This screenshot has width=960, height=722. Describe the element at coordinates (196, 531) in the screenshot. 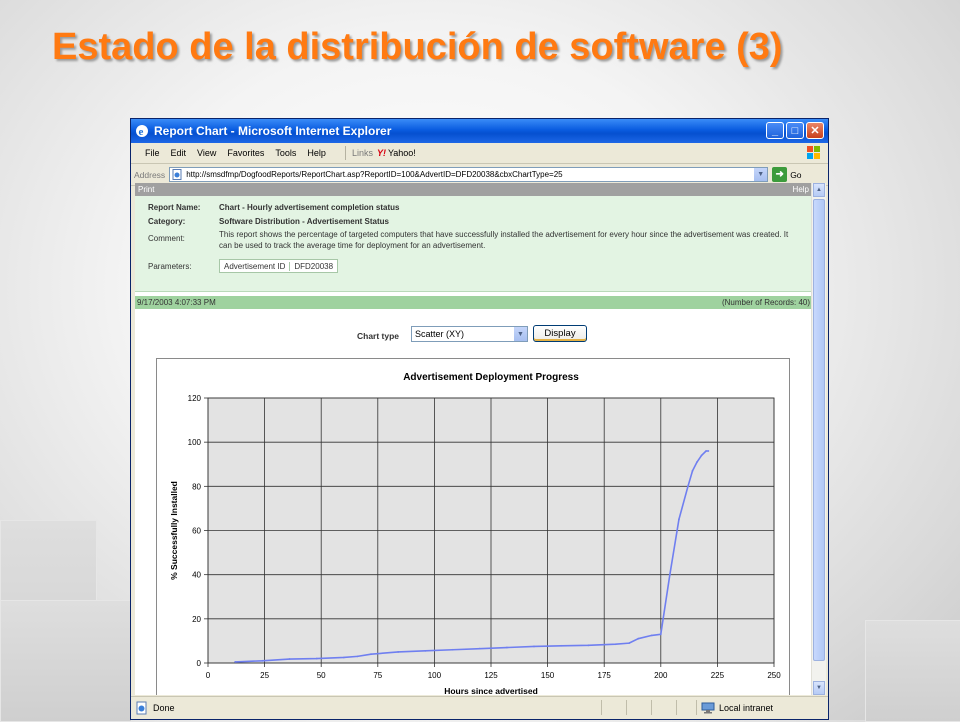

I see `y-tick-label: 60` at that location.